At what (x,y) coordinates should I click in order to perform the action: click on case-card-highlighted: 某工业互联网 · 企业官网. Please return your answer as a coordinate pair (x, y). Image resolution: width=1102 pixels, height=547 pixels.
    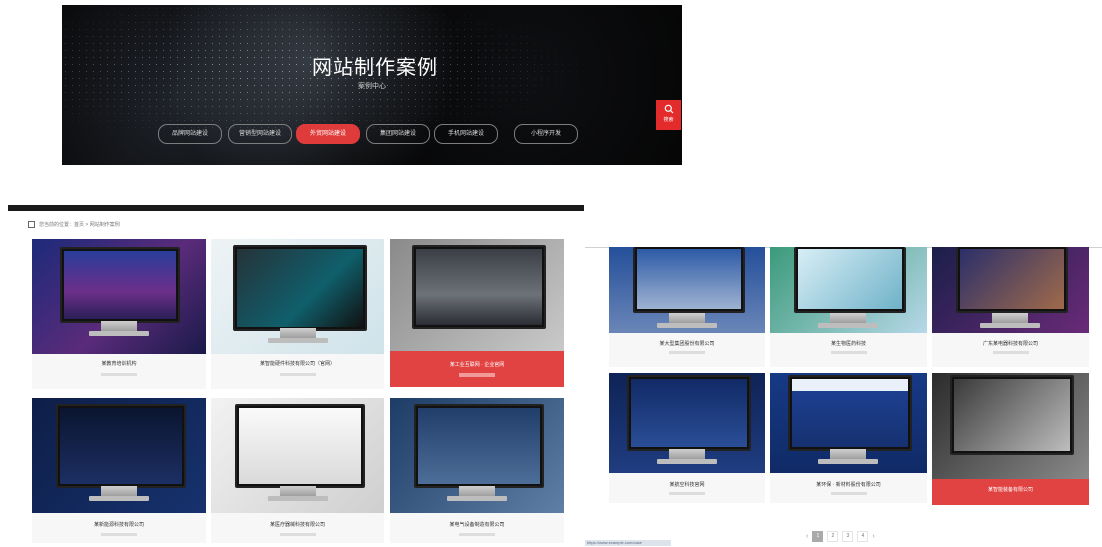
    Looking at the image, I should click on (477, 313).